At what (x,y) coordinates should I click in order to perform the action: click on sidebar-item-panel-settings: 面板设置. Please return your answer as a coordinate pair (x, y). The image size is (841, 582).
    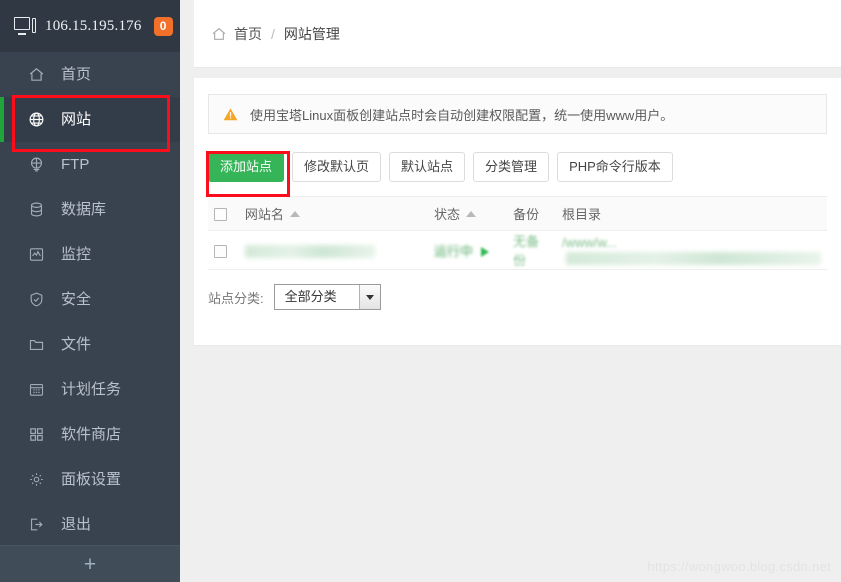
    Looking at the image, I should click on (90, 479).